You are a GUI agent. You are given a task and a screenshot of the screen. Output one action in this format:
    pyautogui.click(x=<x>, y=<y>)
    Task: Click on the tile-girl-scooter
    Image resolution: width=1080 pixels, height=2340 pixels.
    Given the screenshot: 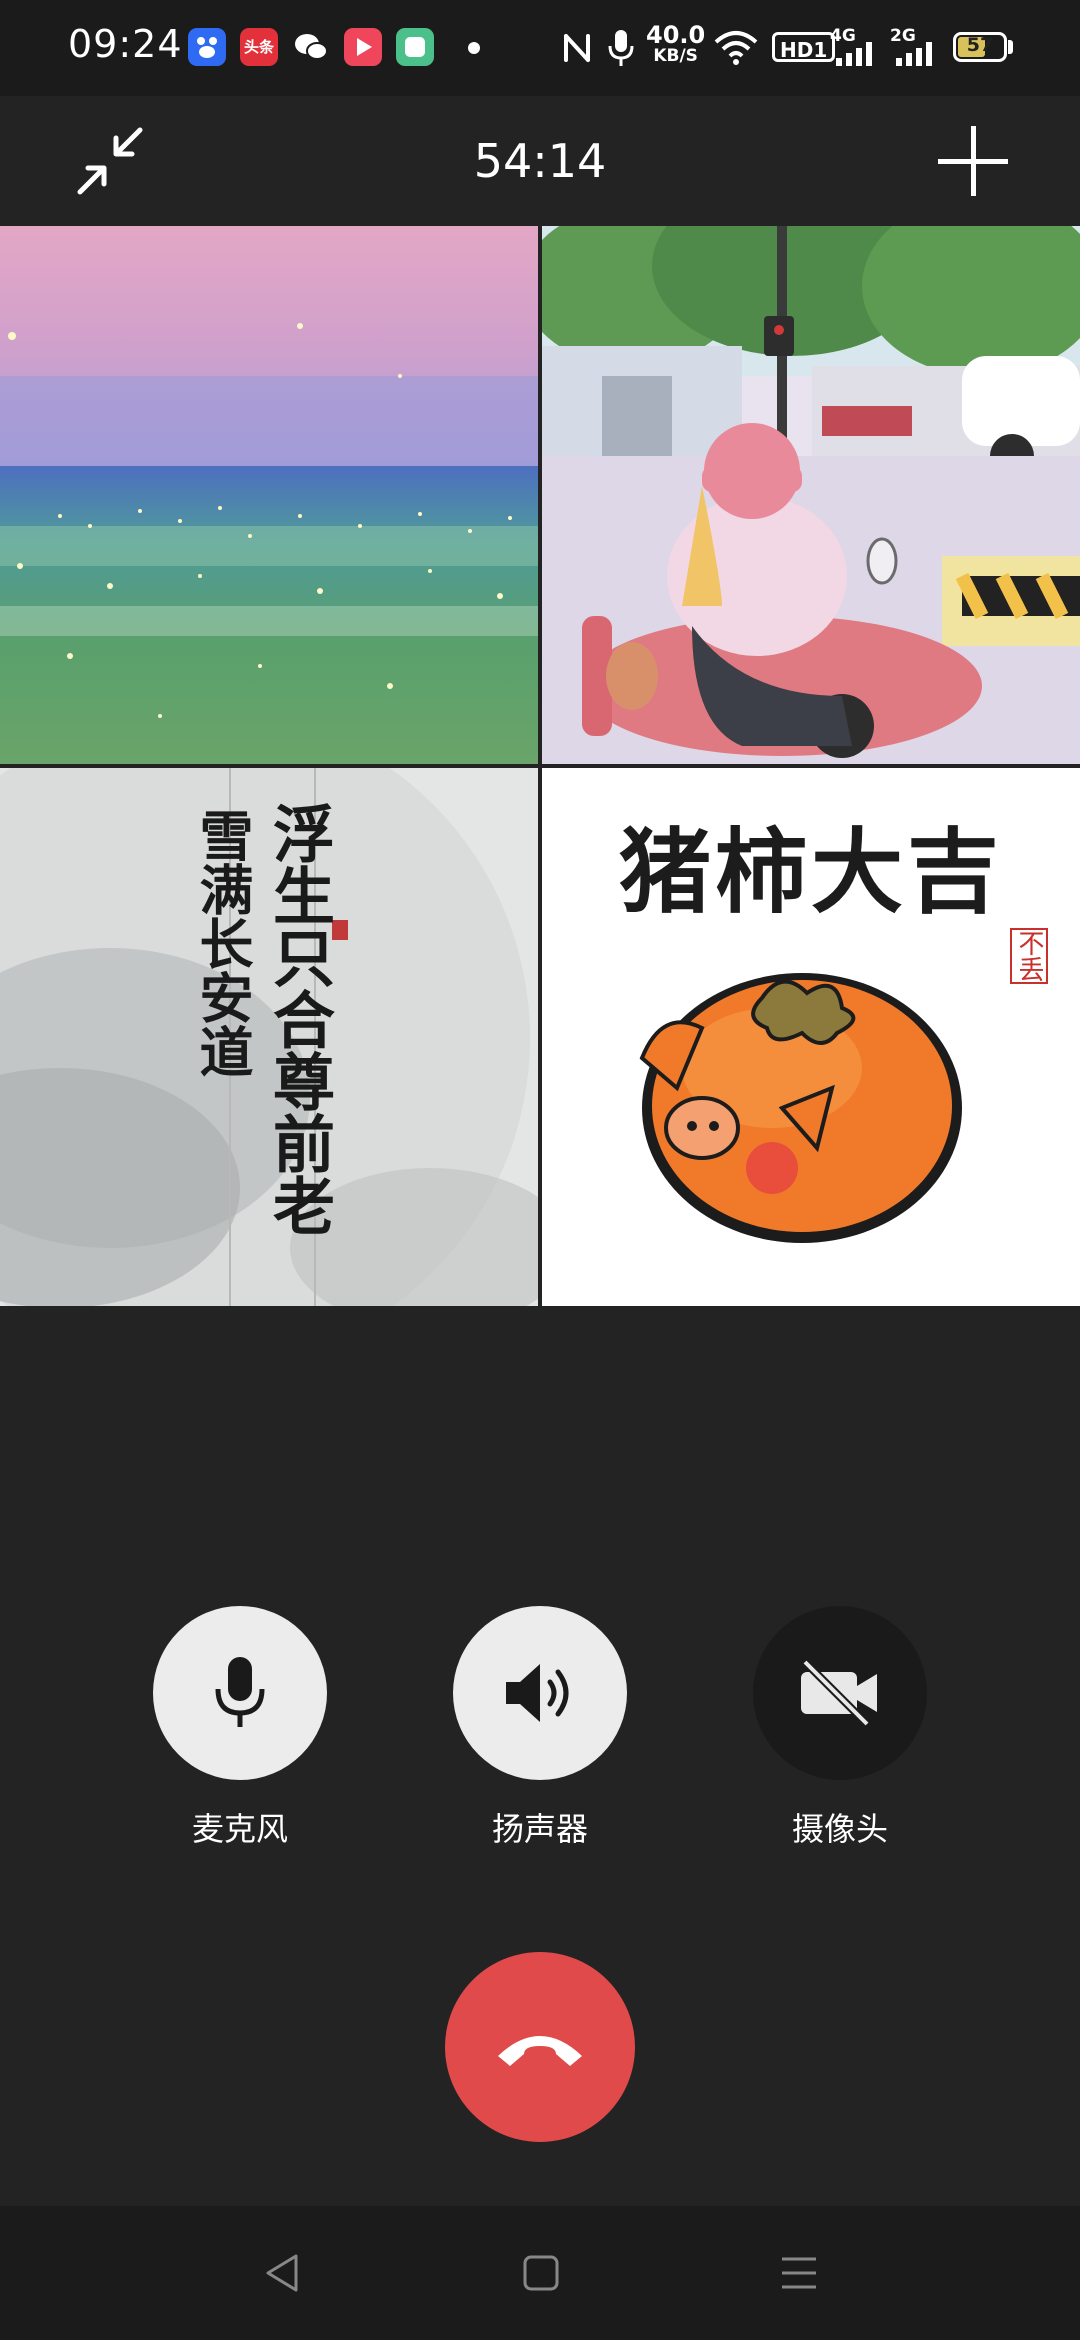 What is the action you would take?
    pyautogui.click(x=811, y=495)
    